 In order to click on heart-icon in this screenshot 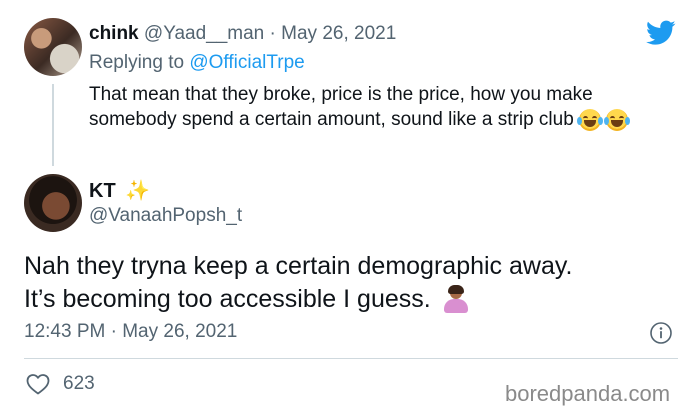, I will do `click(38, 384)`.